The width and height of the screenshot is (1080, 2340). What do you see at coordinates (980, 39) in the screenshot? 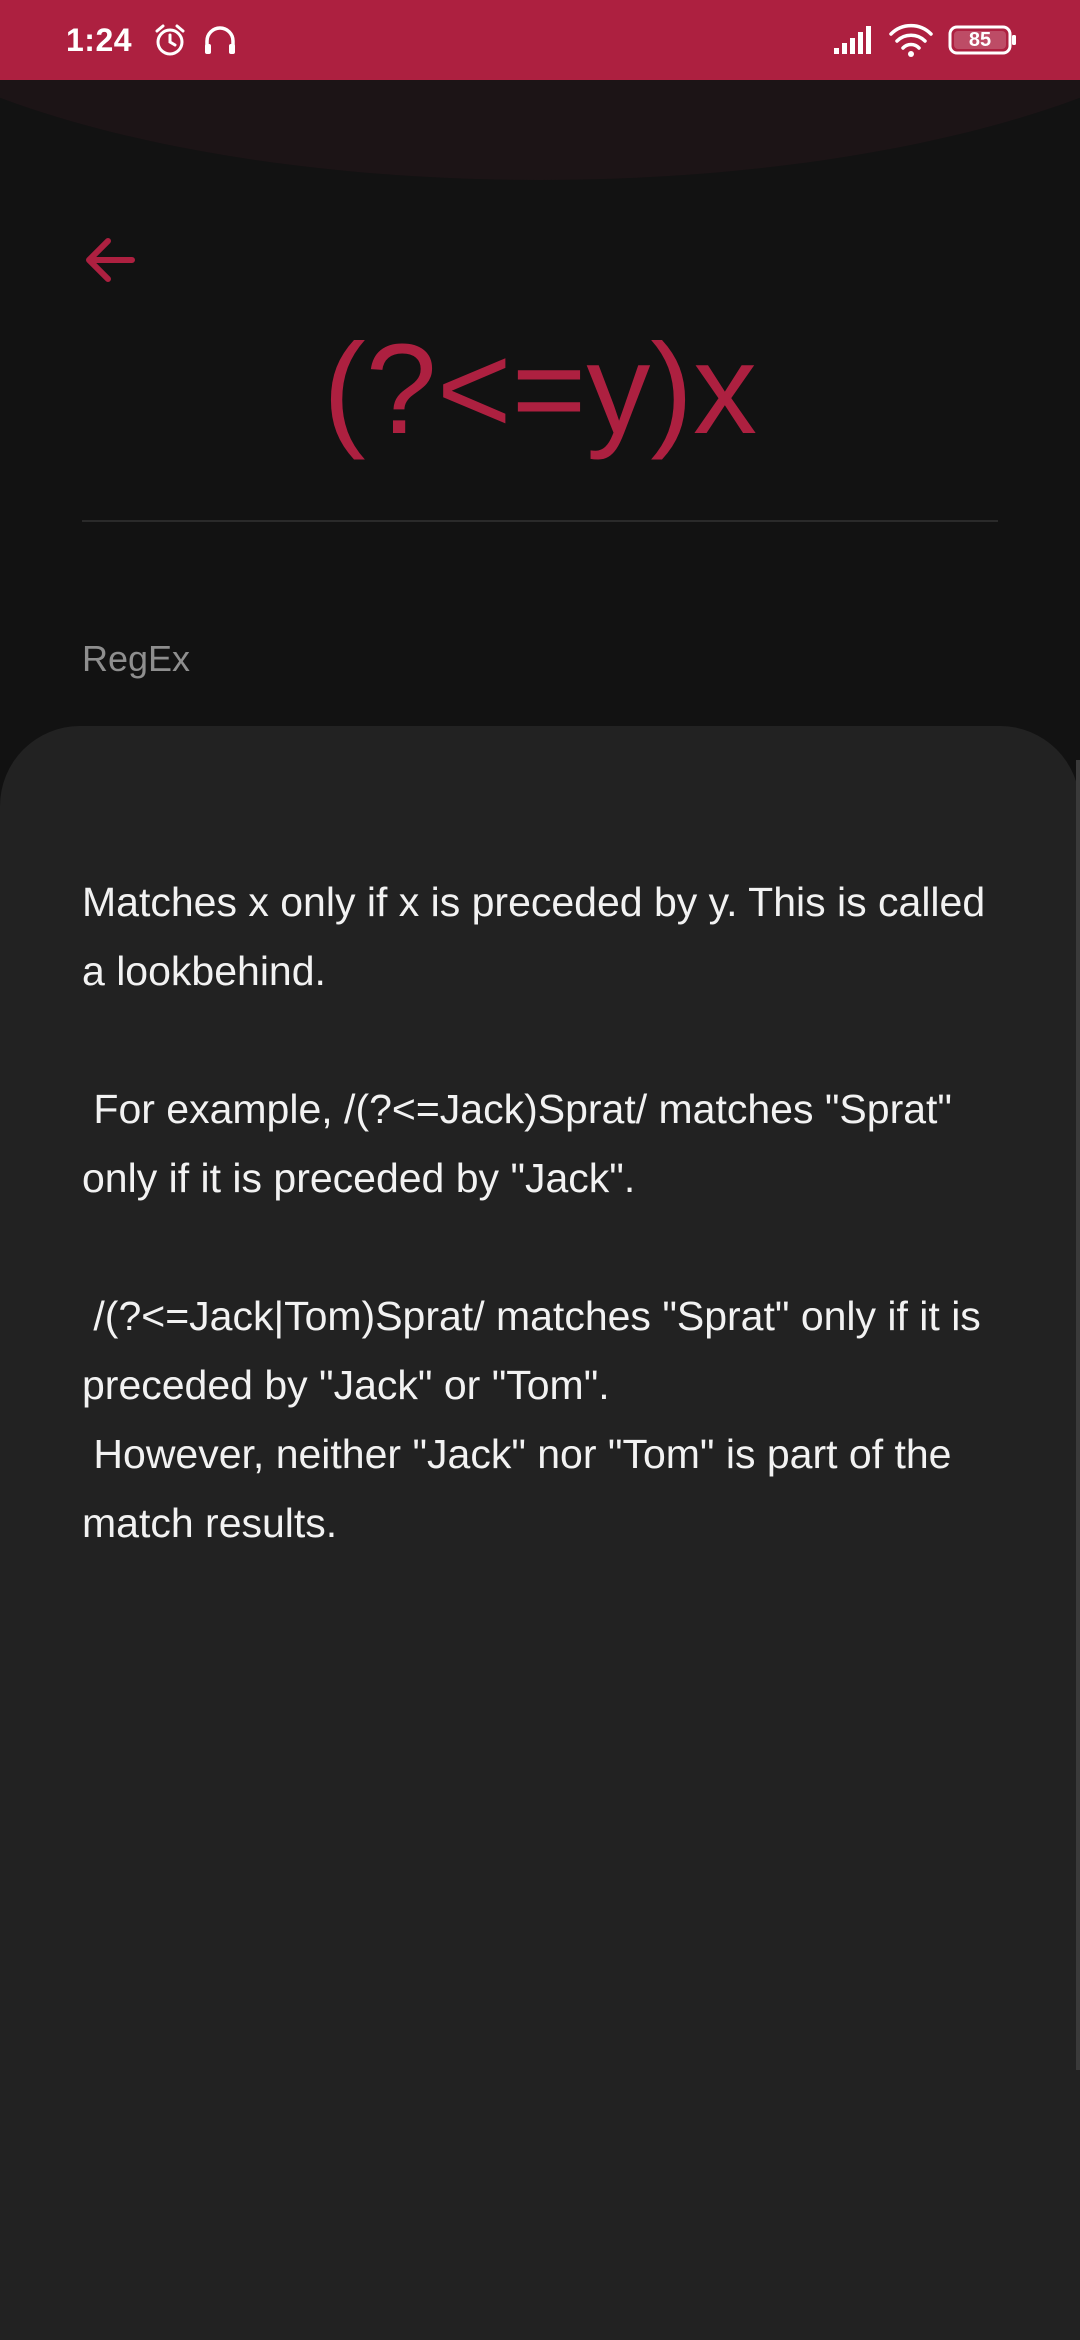
I see `battery-level: 85` at bounding box center [980, 39].